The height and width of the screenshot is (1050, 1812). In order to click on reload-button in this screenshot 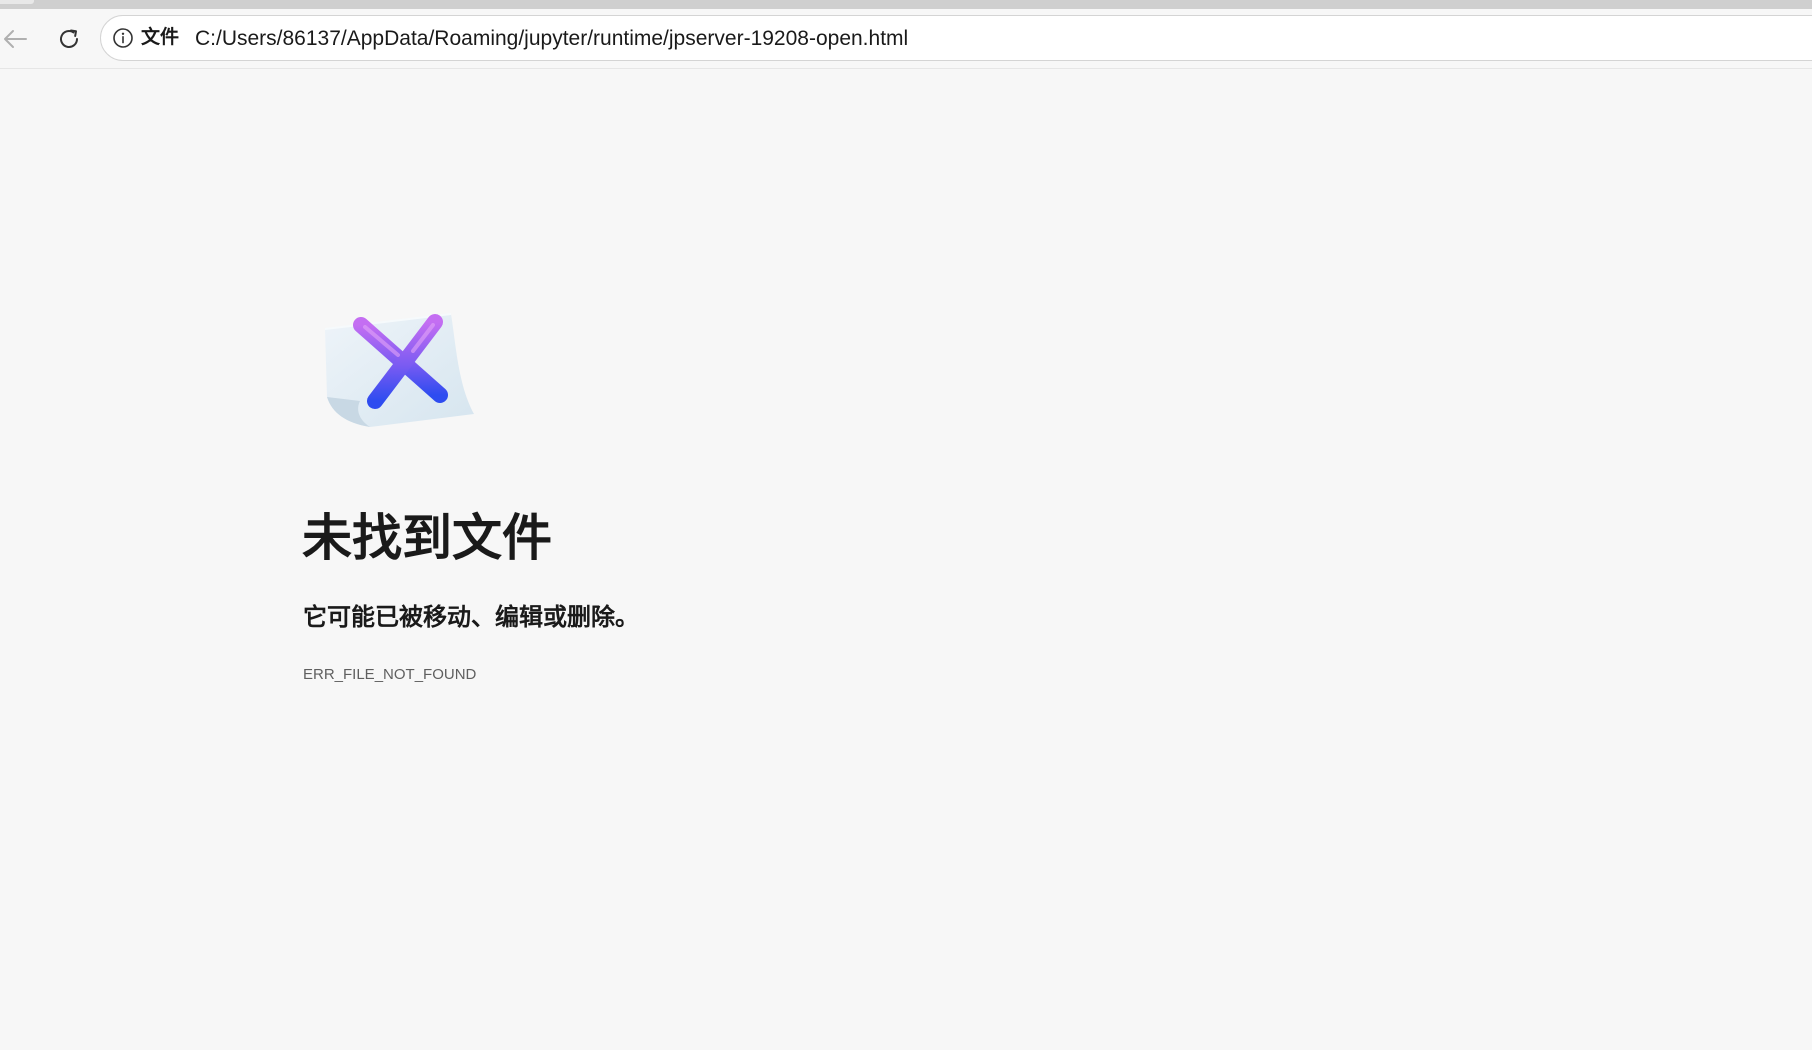, I will do `click(69, 39)`.